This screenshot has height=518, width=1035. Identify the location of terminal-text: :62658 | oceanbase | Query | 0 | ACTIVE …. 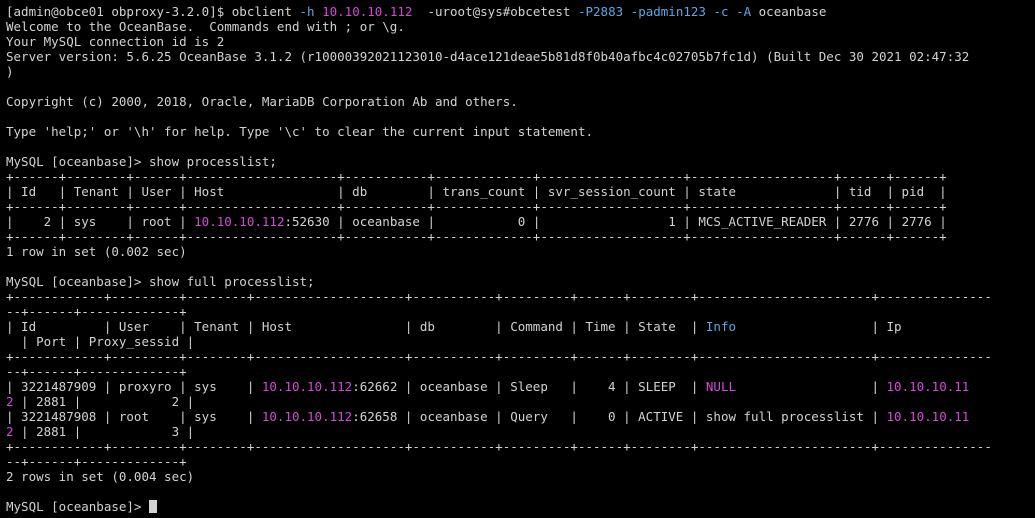
(619, 416).